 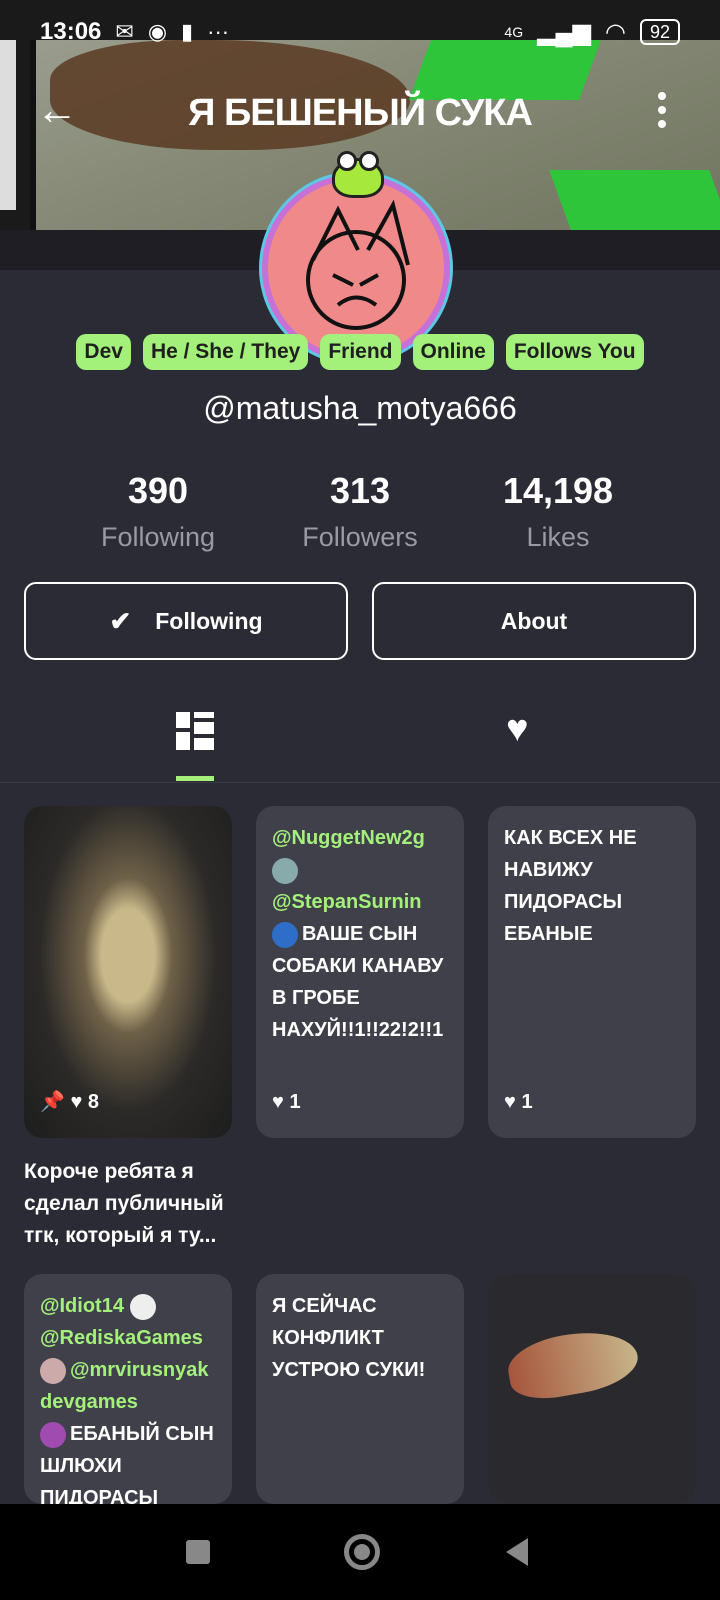 I want to click on stat-followers: 313 Followers, so click(x=360, y=511).